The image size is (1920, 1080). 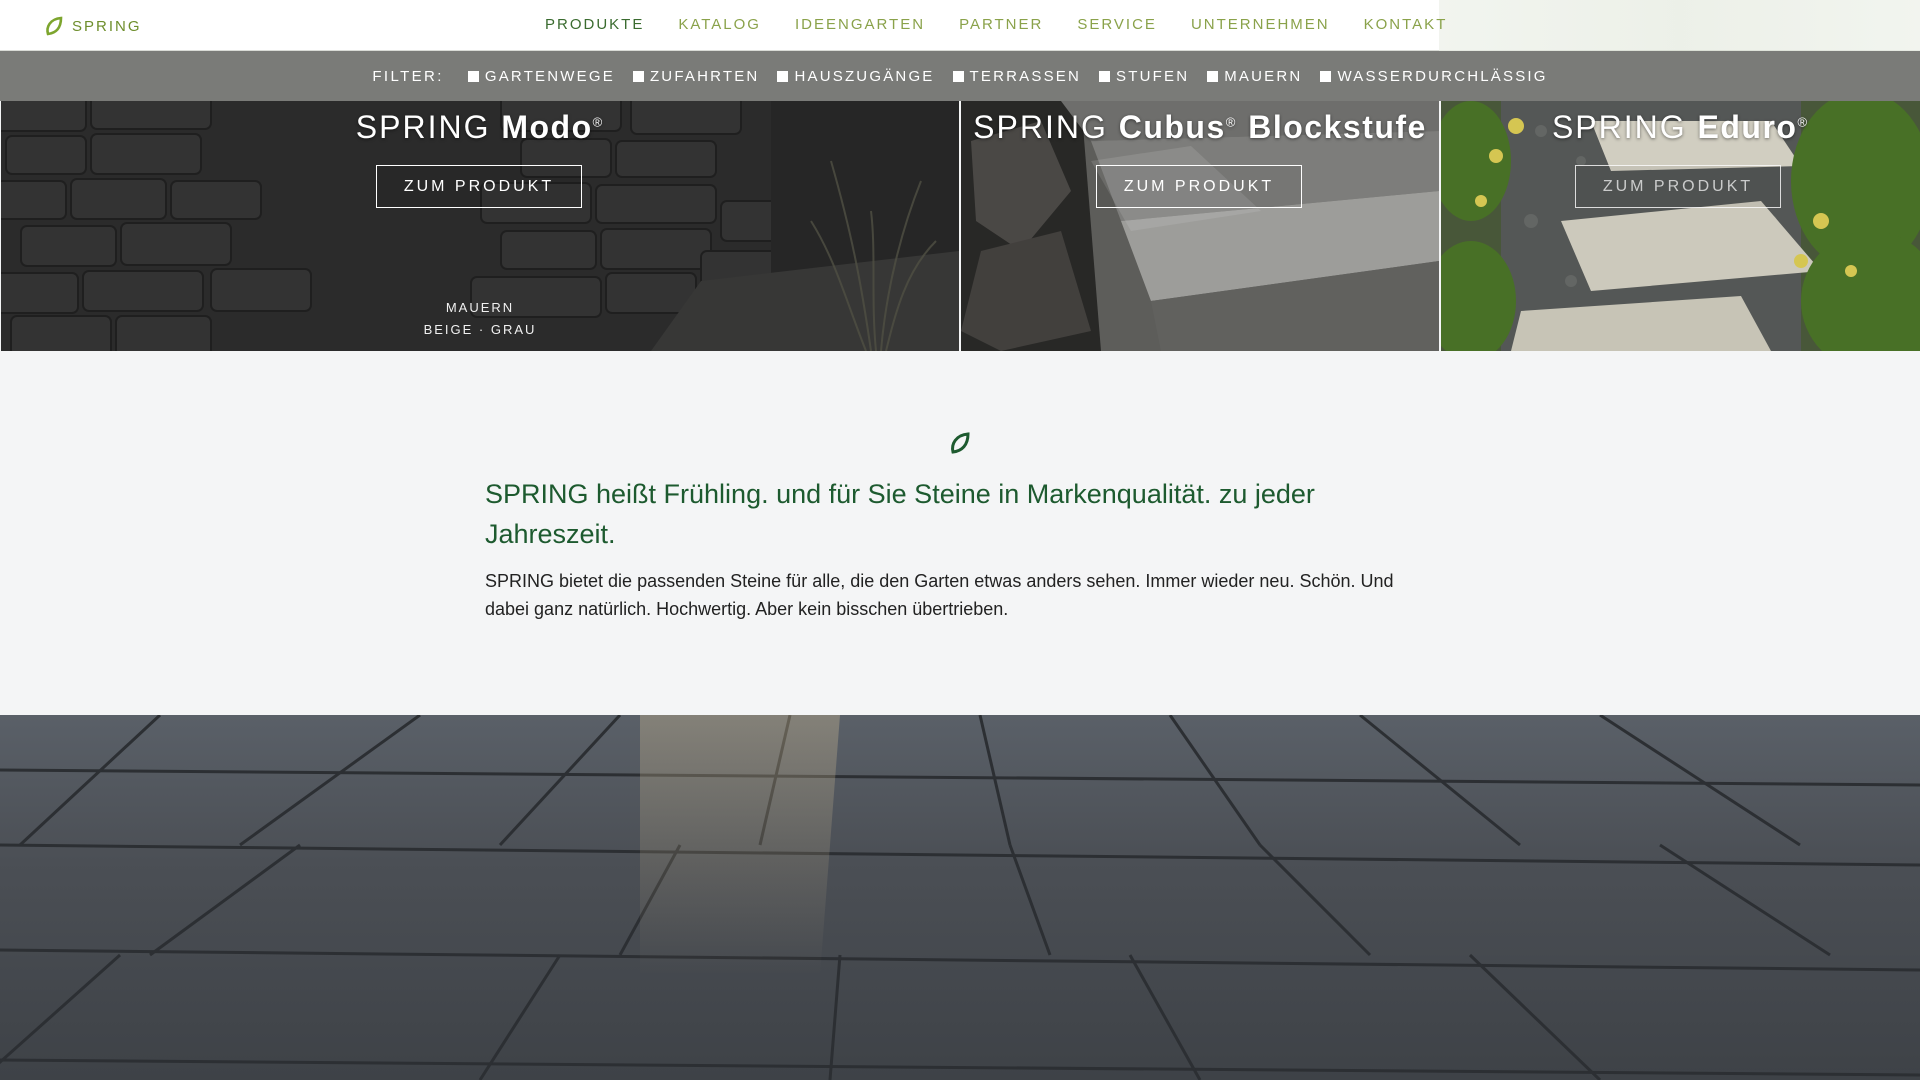 What do you see at coordinates (1153, 76) in the screenshot?
I see `filter-option-label: STUFEN` at bounding box center [1153, 76].